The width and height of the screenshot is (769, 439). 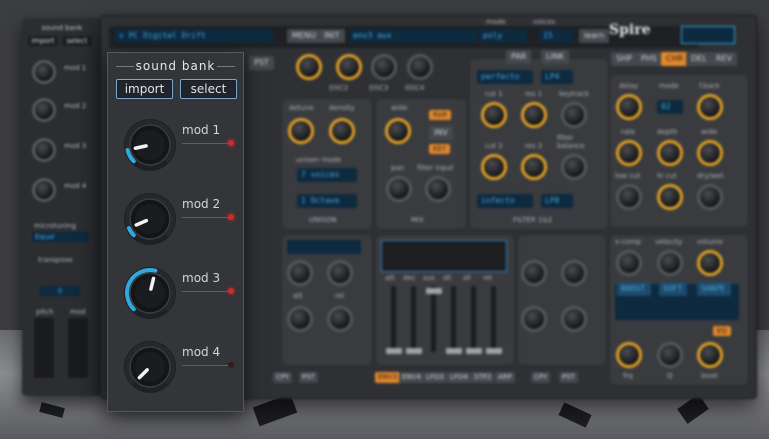 What do you see at coordinates (594, 36) in the screenshot?
I see `learn-button: learn` at bounding box center [594, 36].